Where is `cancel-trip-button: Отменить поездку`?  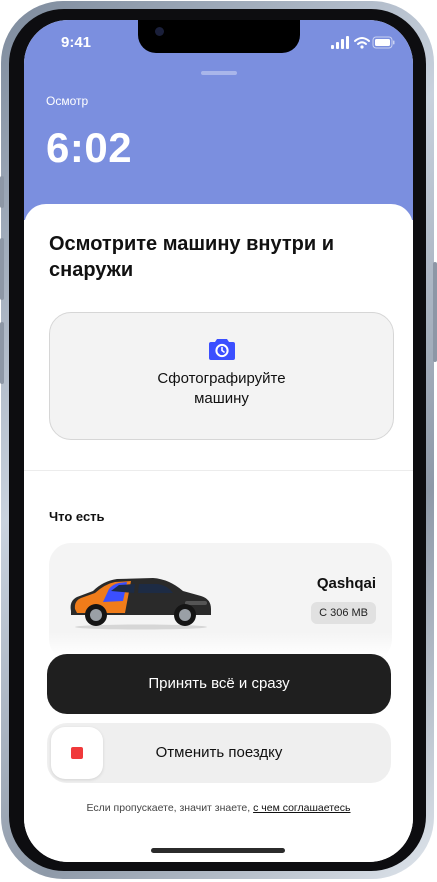
cancel-trip-button: Отменить поездку is located at coordinates (219, 753).